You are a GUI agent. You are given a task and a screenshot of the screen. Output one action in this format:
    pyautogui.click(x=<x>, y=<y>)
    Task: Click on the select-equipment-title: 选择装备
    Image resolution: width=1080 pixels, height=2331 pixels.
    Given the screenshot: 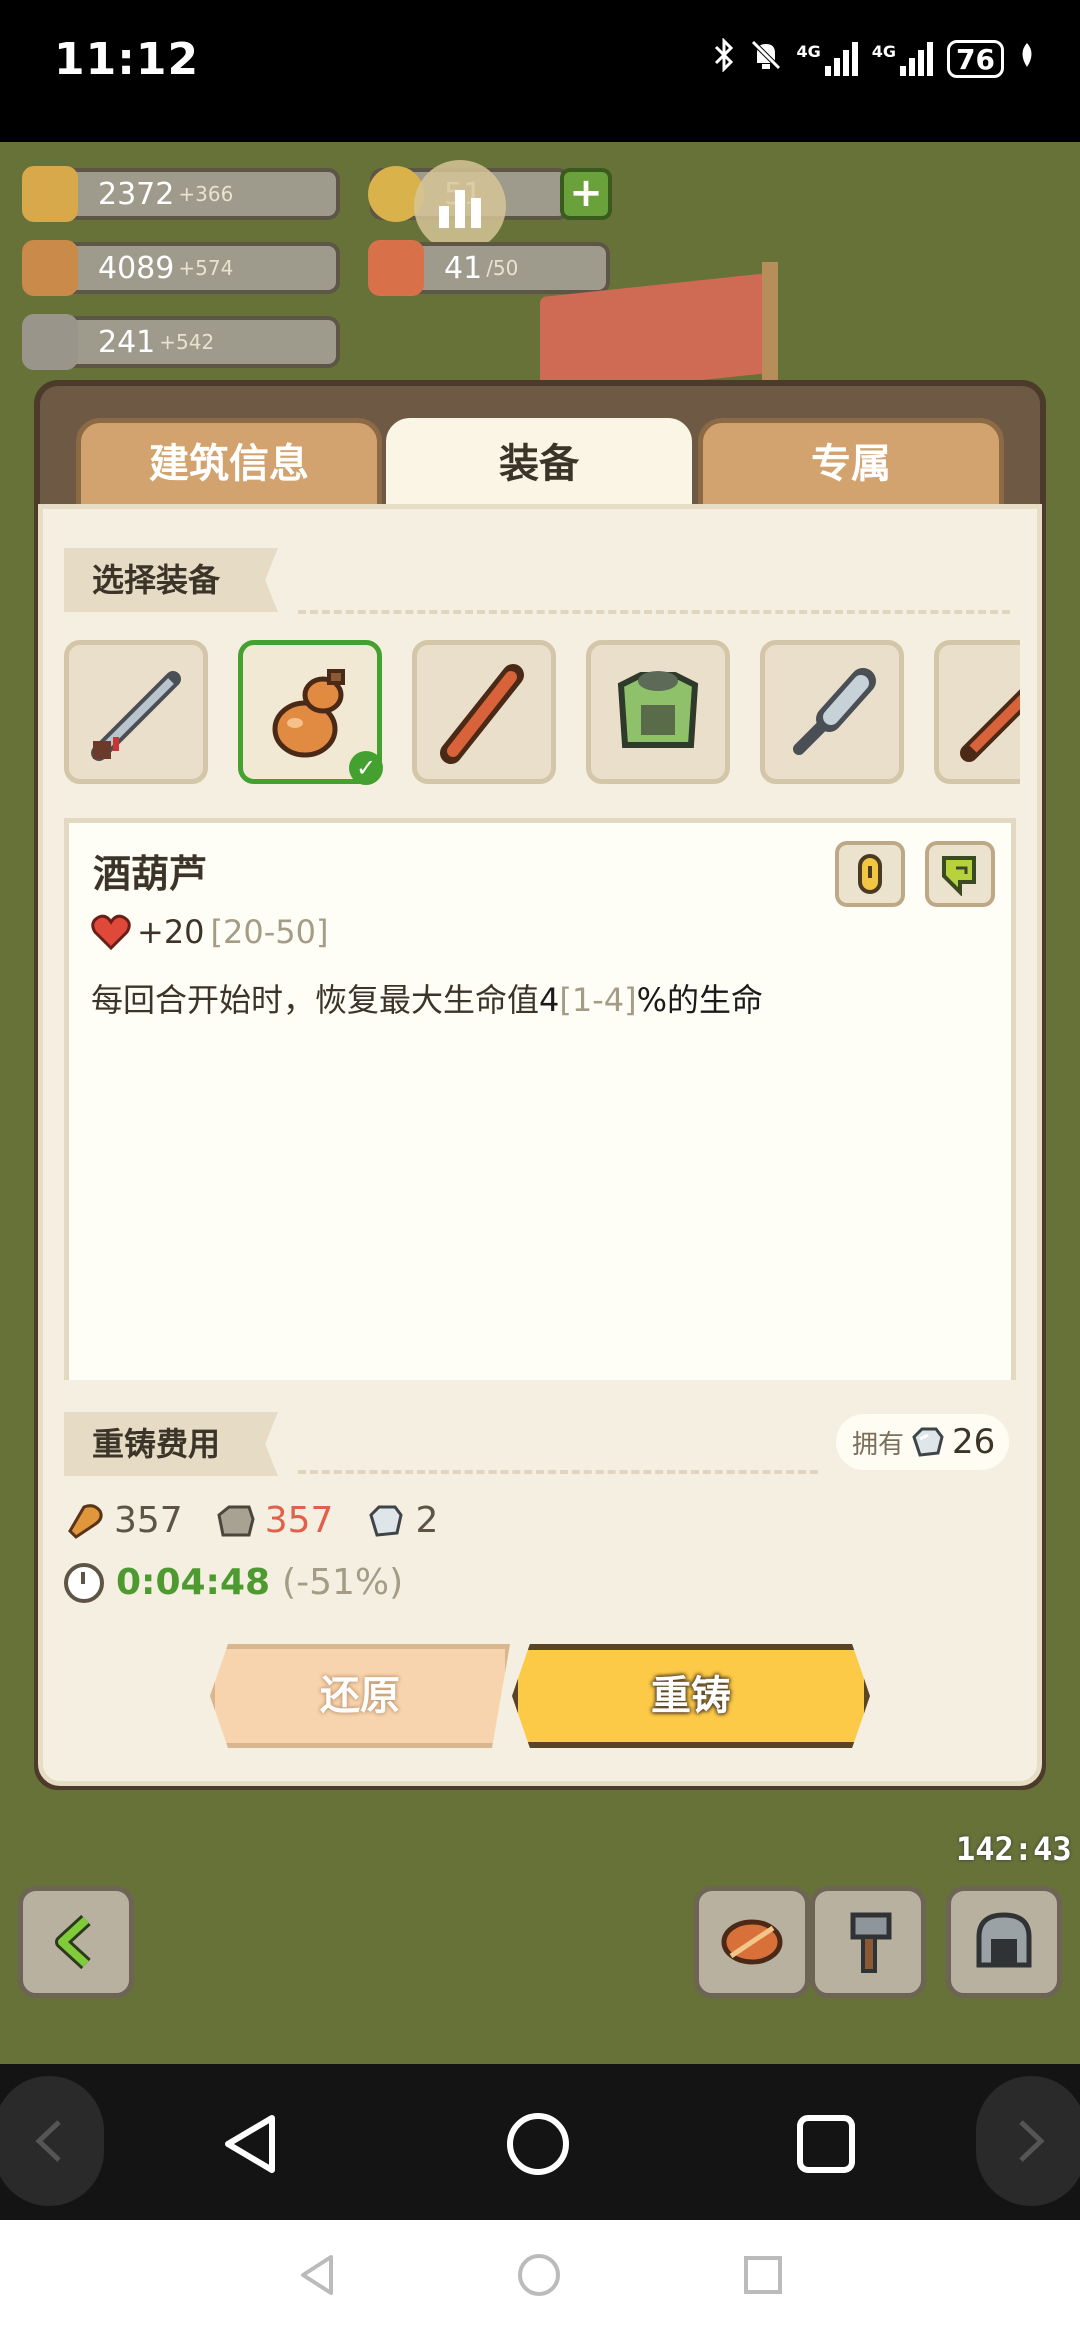 What is the action you would take?
    pyautogui.click(x=171, y=580)
    